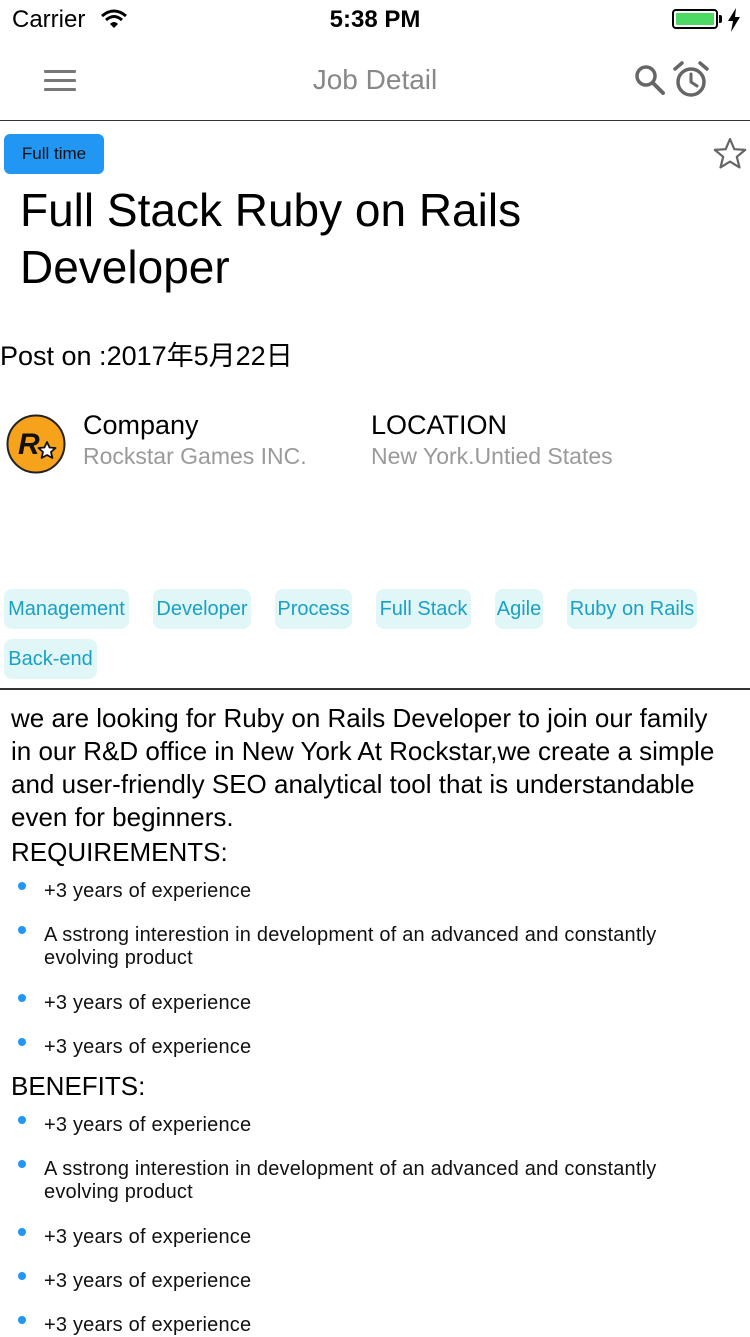 The height and width of the screenshot is (1337, 750). What do you see at coordinates (199, 356) in the screenshot?
I see `post-date-value: 2017年5月22日` at bounding box center [199, 356].